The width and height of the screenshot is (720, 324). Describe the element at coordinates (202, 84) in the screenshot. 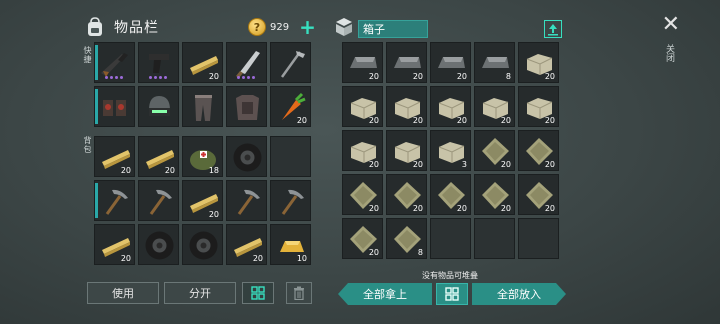

I see `hotbar-grid: 20 20` at that location.